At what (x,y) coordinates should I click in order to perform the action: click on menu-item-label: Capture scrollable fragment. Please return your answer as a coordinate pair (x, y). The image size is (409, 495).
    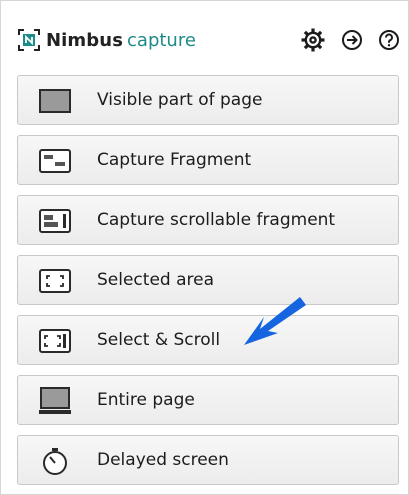
    Looking at the image, I should click on (216, 220).